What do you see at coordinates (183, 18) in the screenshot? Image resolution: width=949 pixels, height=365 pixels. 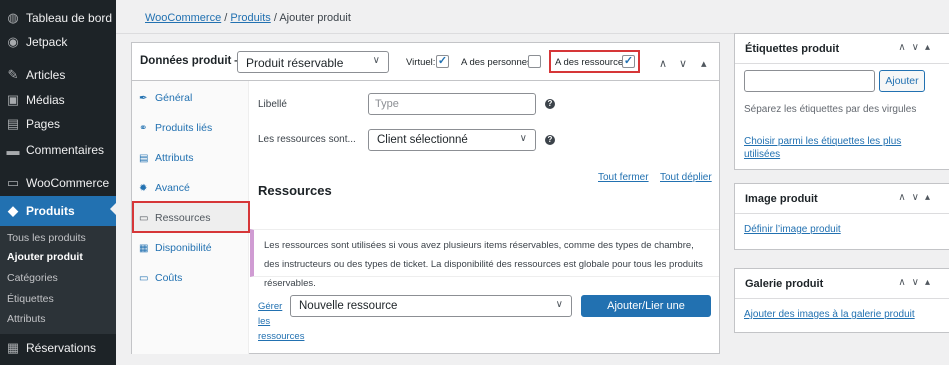 I see `breadcrumb-woocommerce-link: WooCommerce` at bounding box center [183, 18].